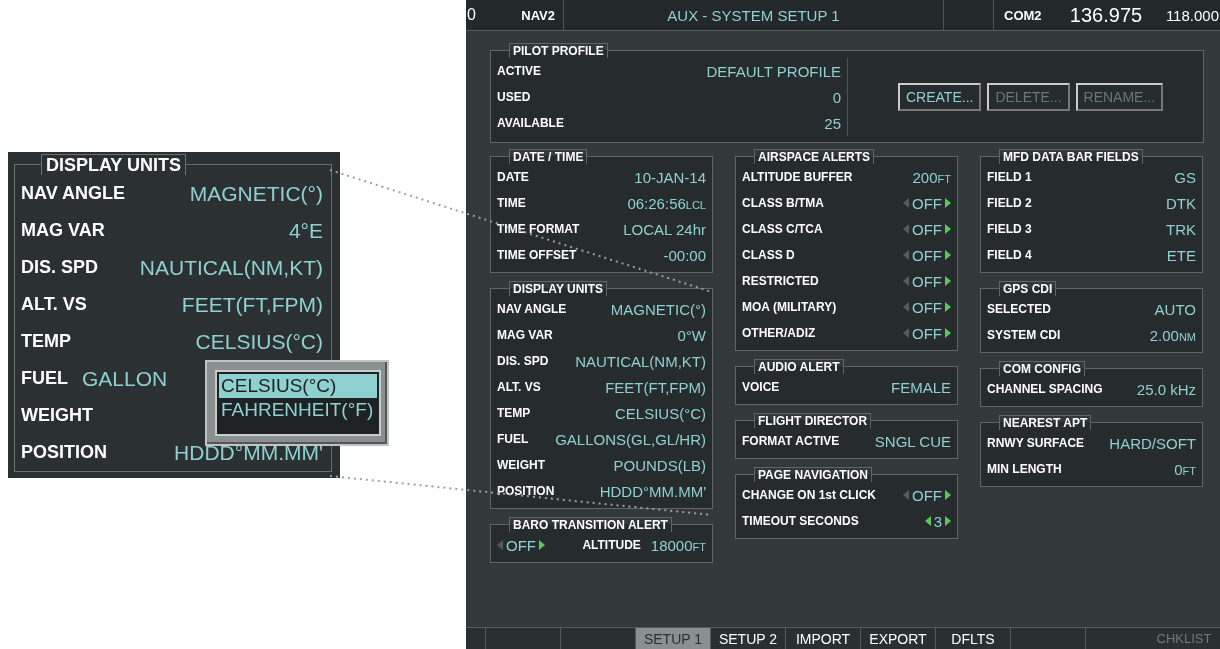 The height and width of the screenshot is (649, 1220). Describe the element at coordinates (1181, 255) in the screenshot. I see `setting-value: ETE` at that location.